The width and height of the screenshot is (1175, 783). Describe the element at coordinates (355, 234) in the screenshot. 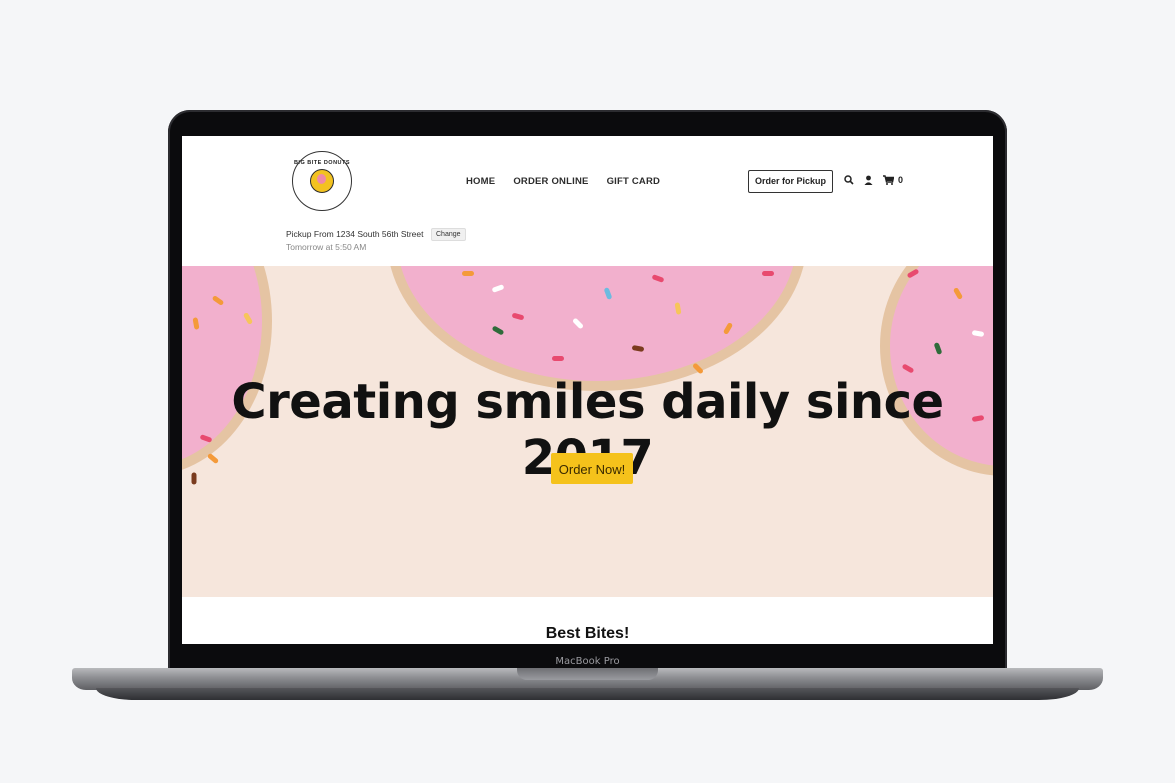

I see `pickup-location: Pickup From 1234 South 56th Street` at that location.